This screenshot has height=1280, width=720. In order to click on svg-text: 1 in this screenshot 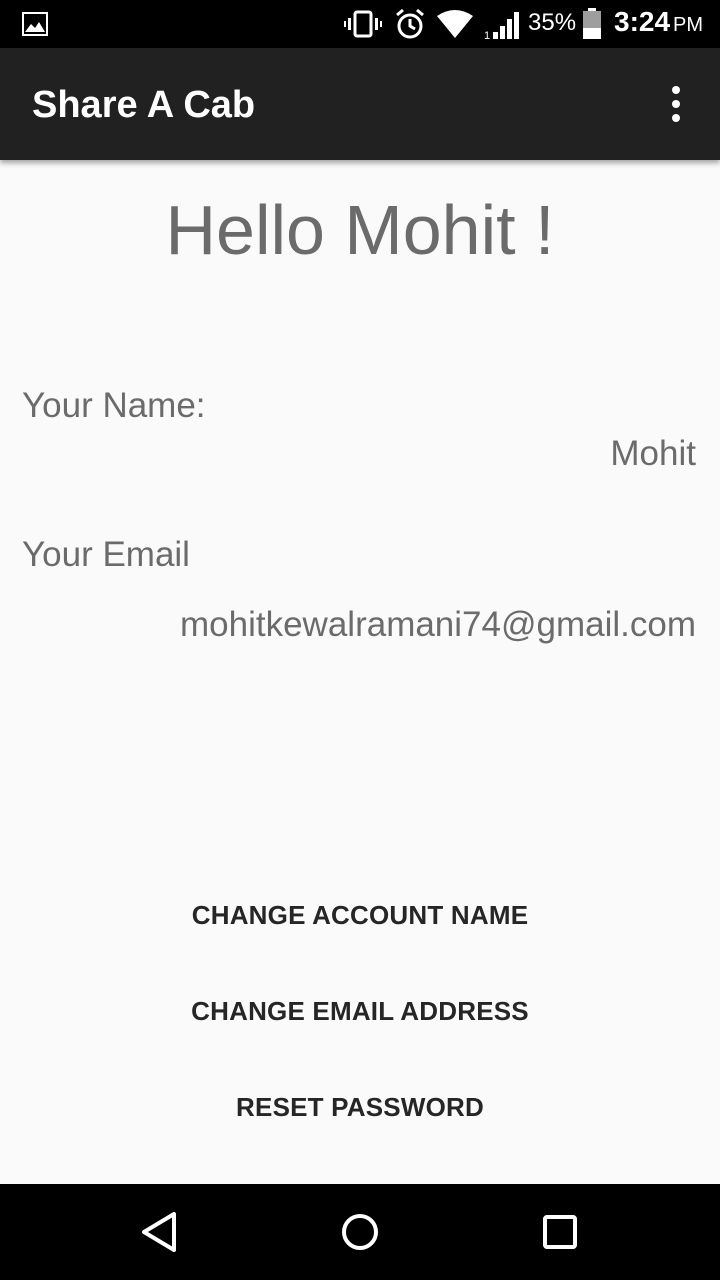, I will do `click(487, 35)`.